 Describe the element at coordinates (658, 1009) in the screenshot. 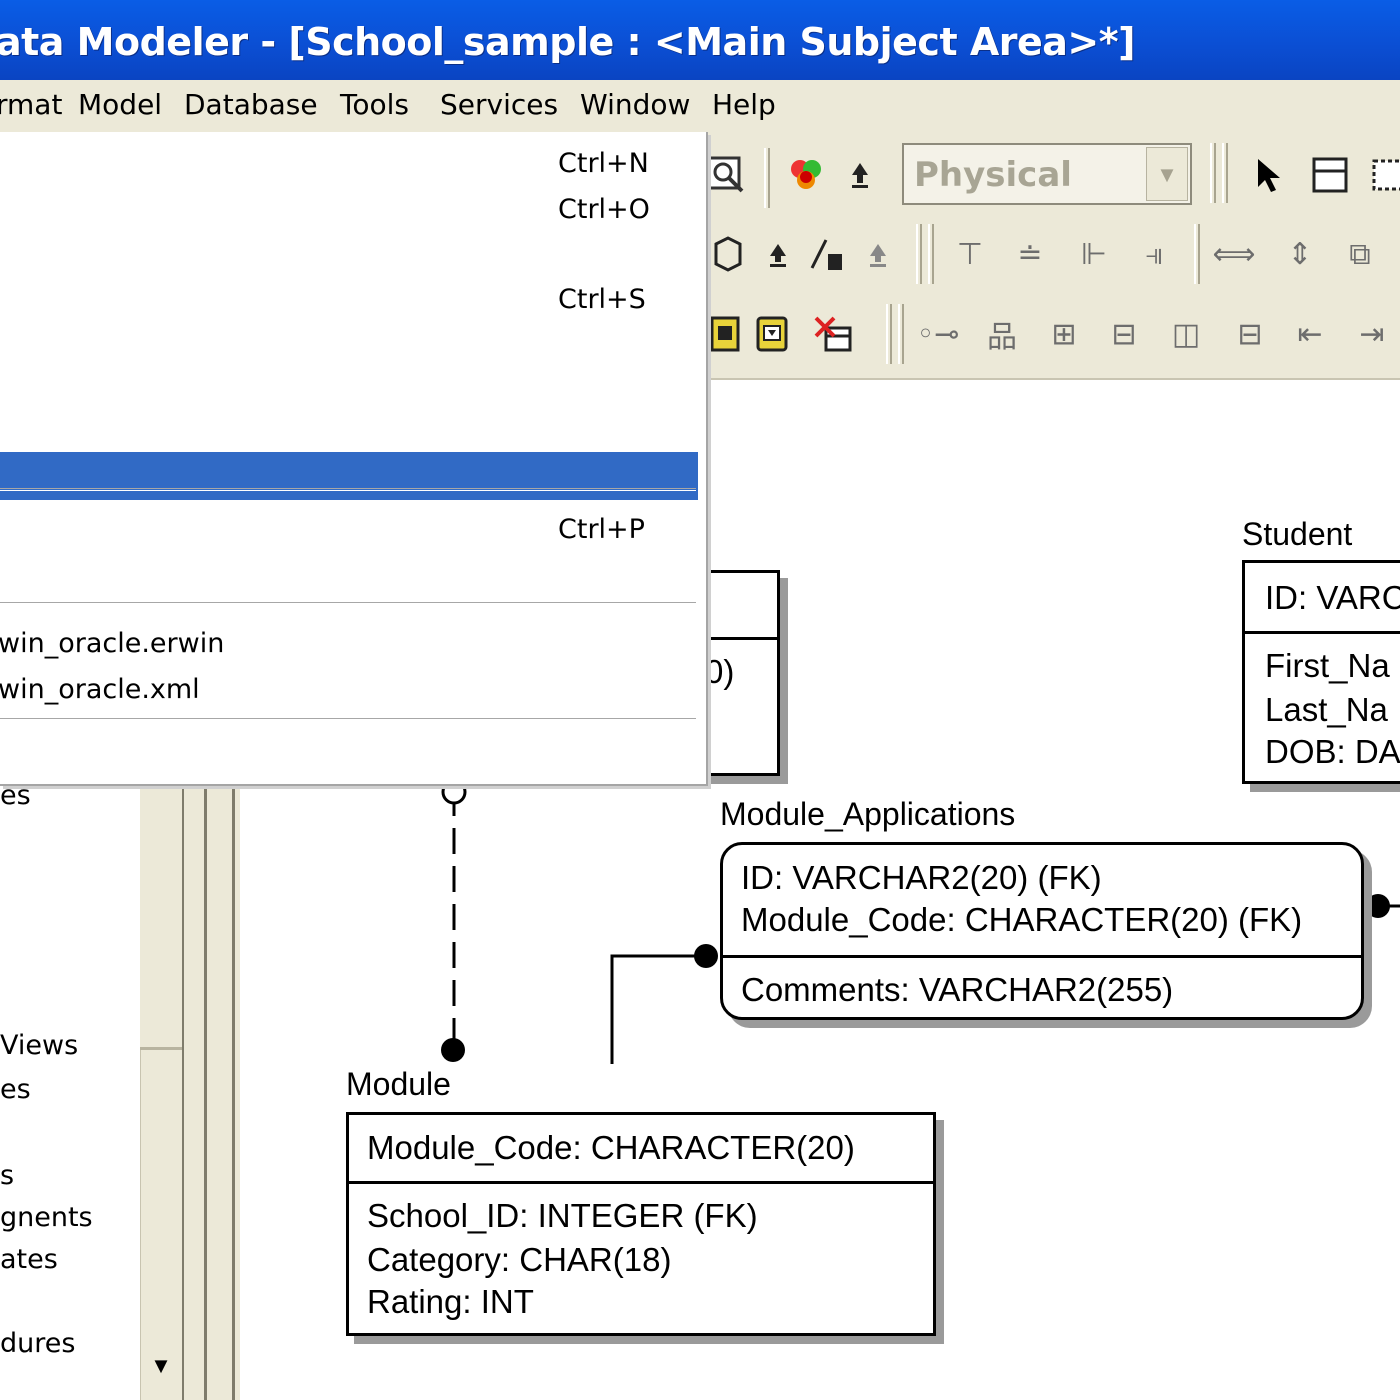

I see `identifying-relationship-line` at that location.